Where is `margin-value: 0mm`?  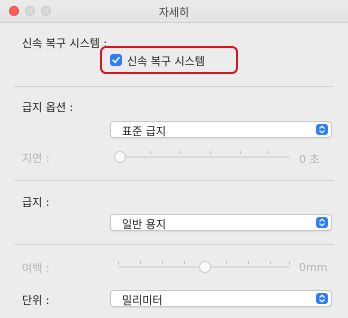
margin-value: 0mm is located at coordinates (313, 267).